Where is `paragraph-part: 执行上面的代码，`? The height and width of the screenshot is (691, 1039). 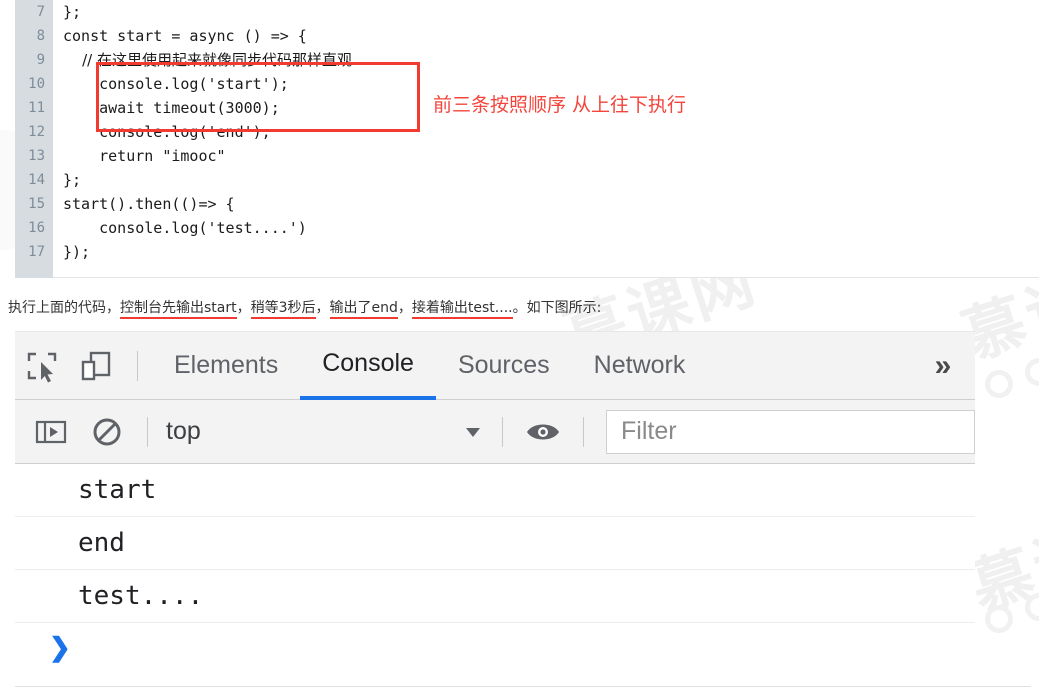
paragraph-part: 执行上面的代码， is located at coordinates (64, 308).